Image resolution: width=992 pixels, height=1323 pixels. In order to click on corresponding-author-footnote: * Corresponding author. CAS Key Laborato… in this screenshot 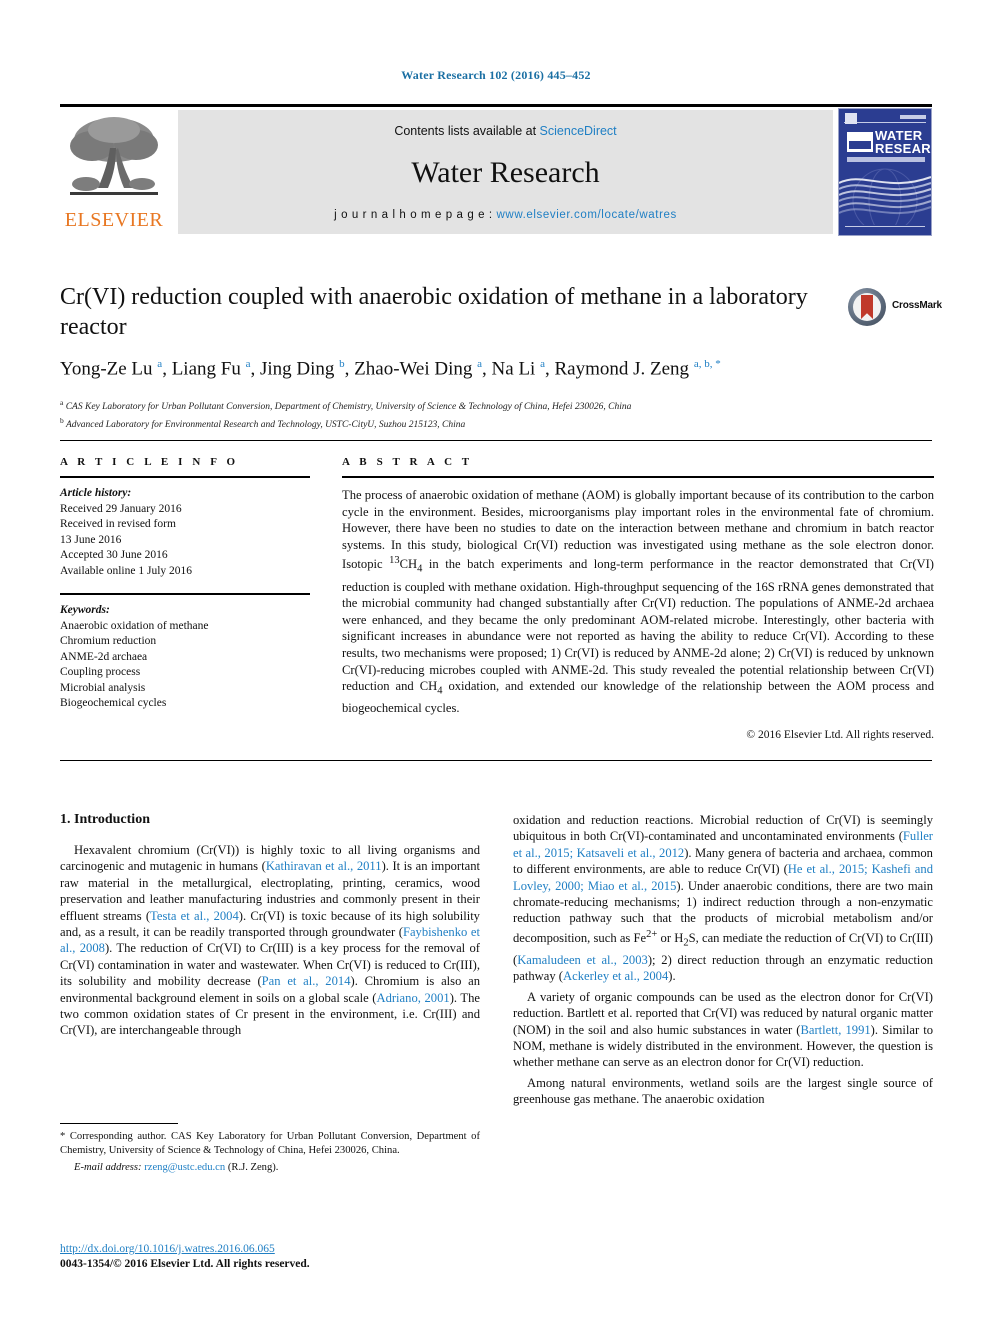, I will do `click(270, 1148)`.